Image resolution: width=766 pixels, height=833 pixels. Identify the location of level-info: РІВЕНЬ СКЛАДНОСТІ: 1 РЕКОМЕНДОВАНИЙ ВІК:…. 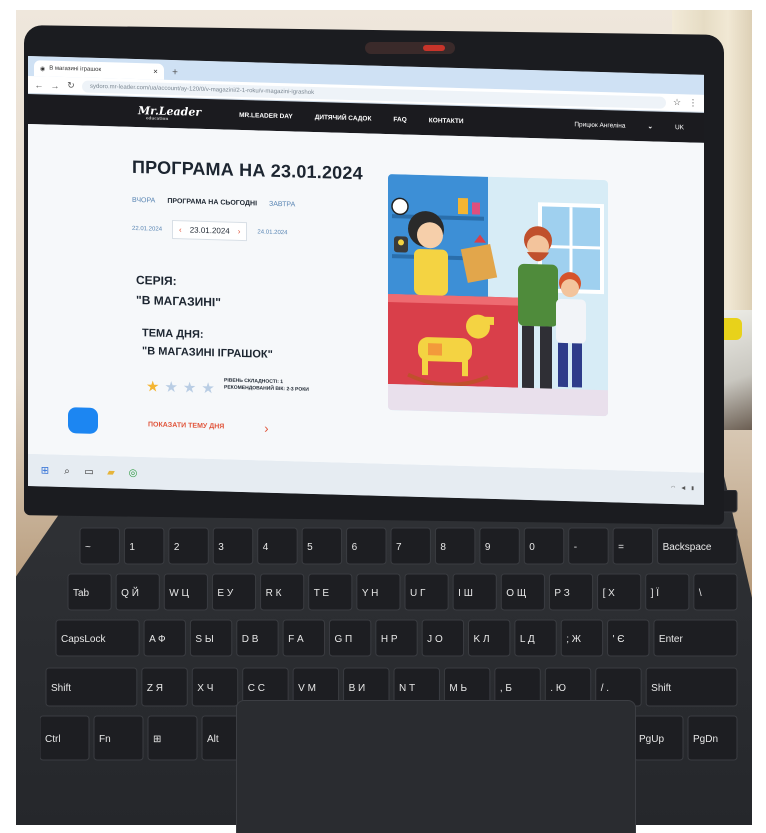
(266, 385).